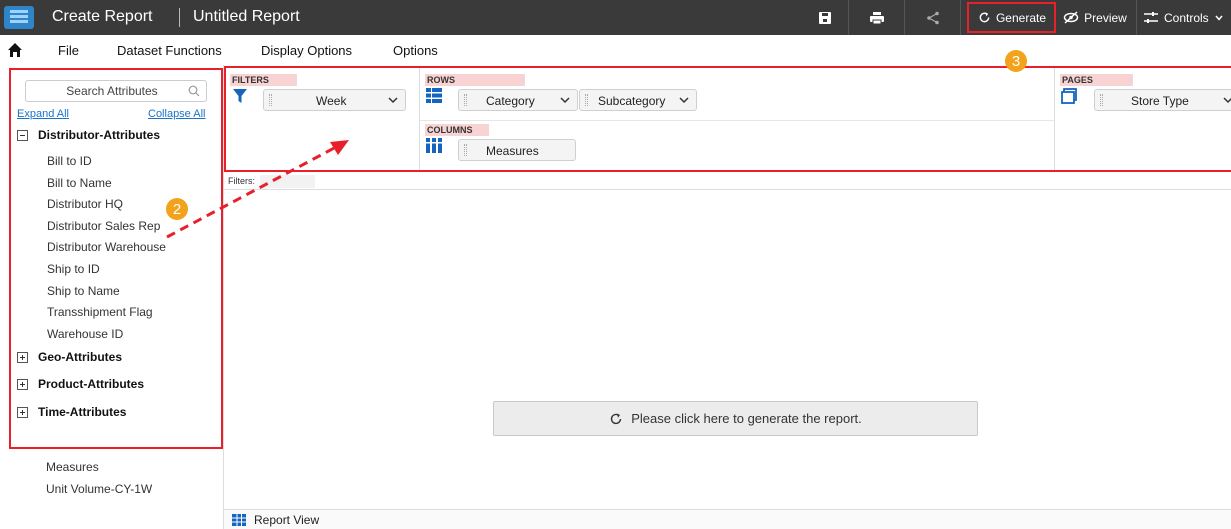 Image resolution: width=1231 pixels, height=529 pixels. Describe the element at coordinates (83, 291) in the screenshot. I see `attribute-item: Ship to Name` at that location.